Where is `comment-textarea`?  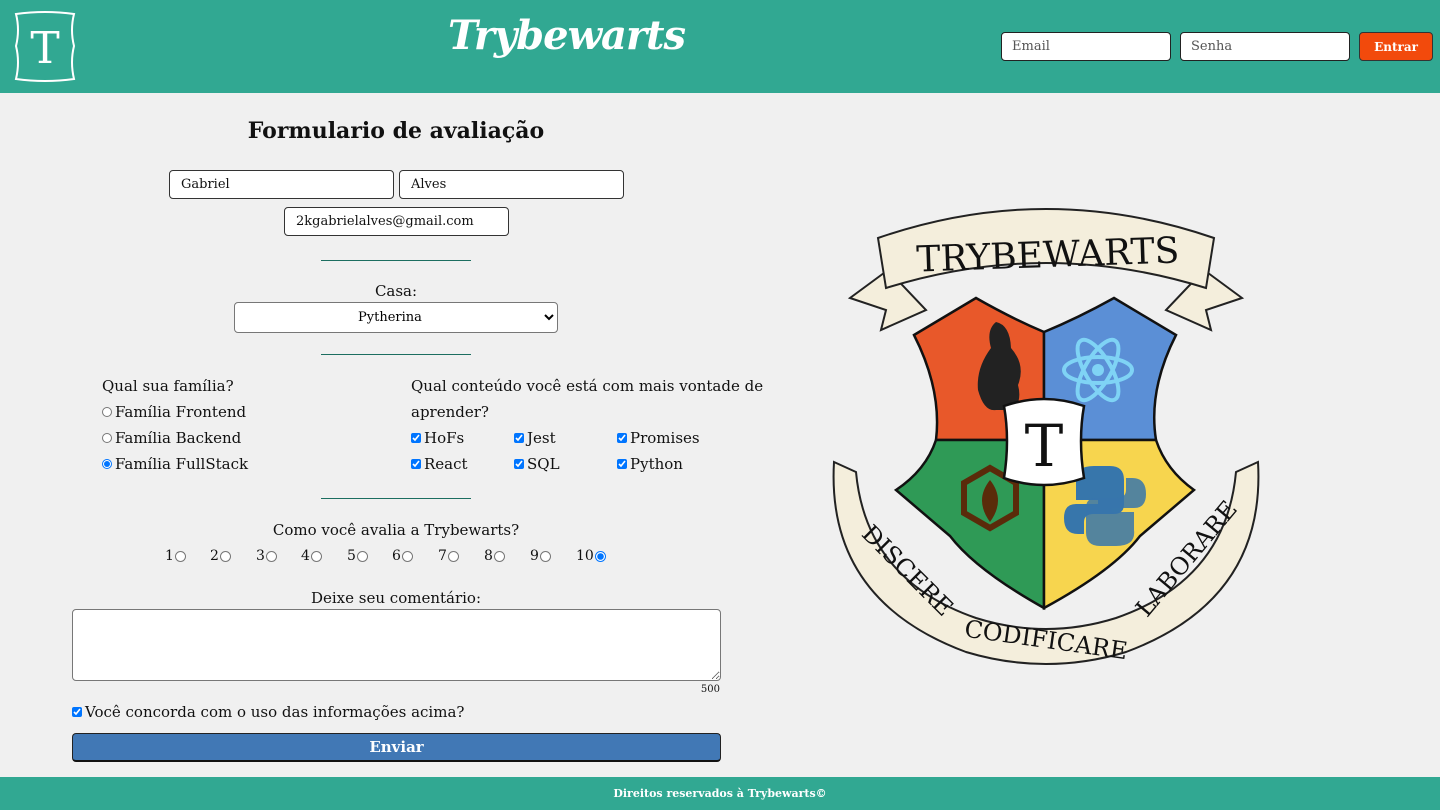
comment-textarea is located at coordinates (396, 645).